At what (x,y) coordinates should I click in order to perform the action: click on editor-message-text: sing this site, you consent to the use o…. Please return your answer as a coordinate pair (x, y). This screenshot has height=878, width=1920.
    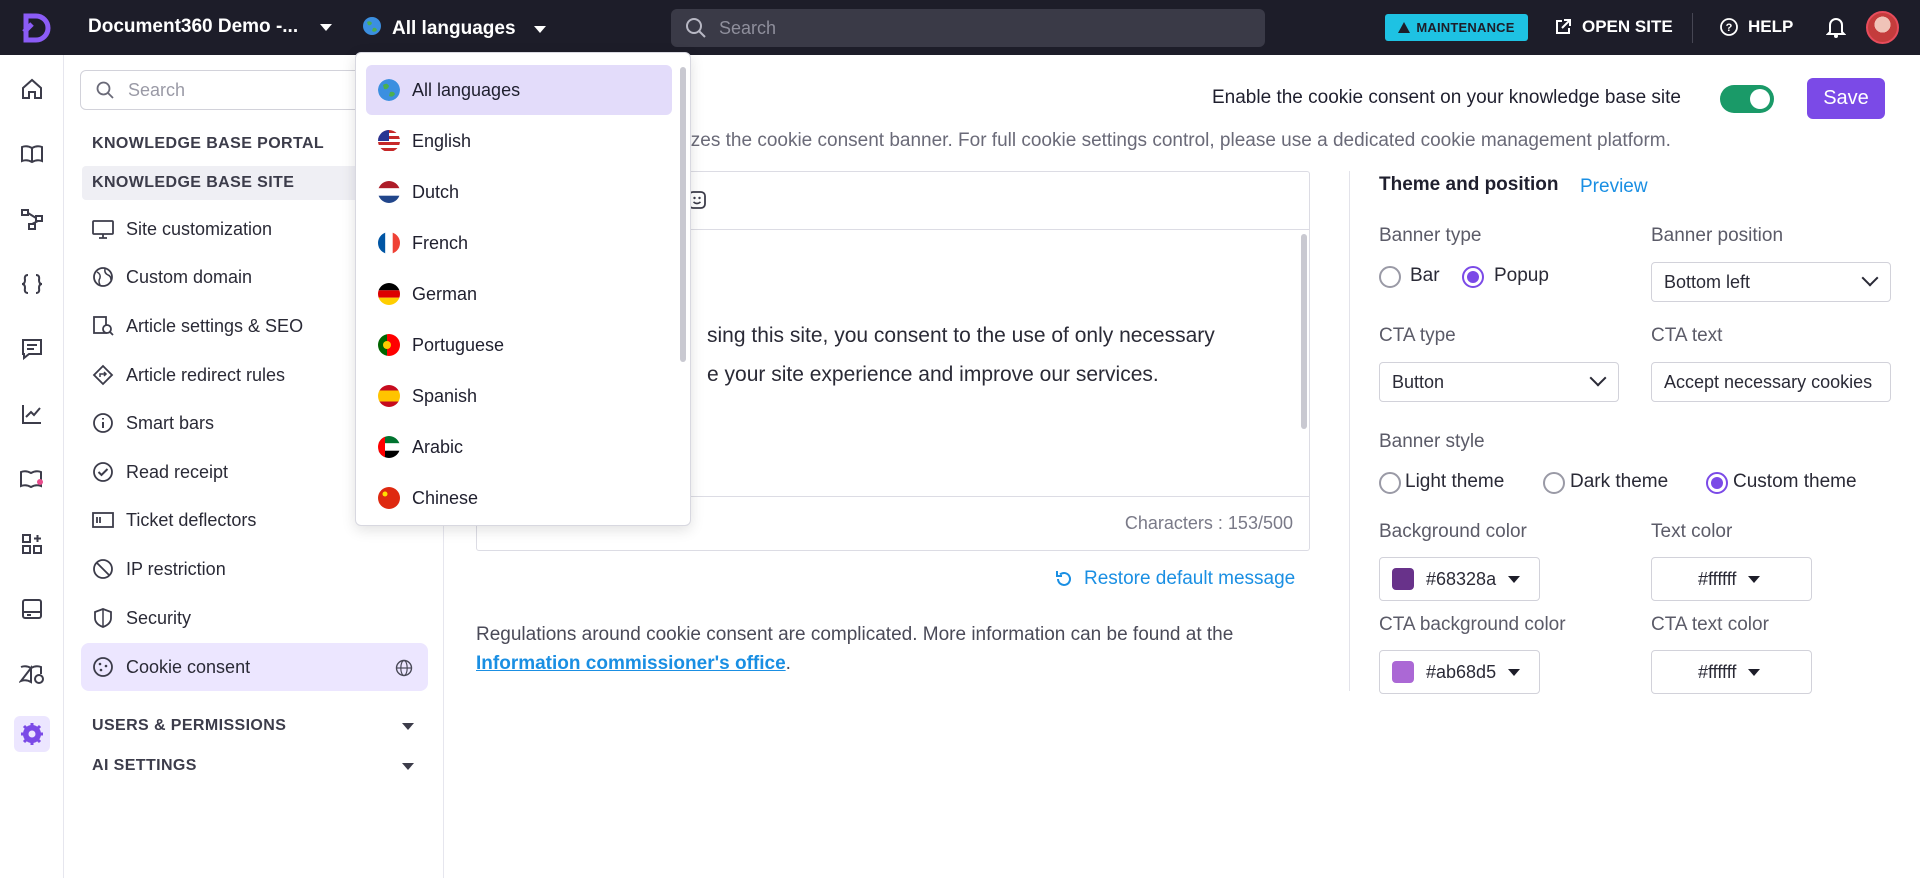
    Looking at the image, I should click on (961, 355).